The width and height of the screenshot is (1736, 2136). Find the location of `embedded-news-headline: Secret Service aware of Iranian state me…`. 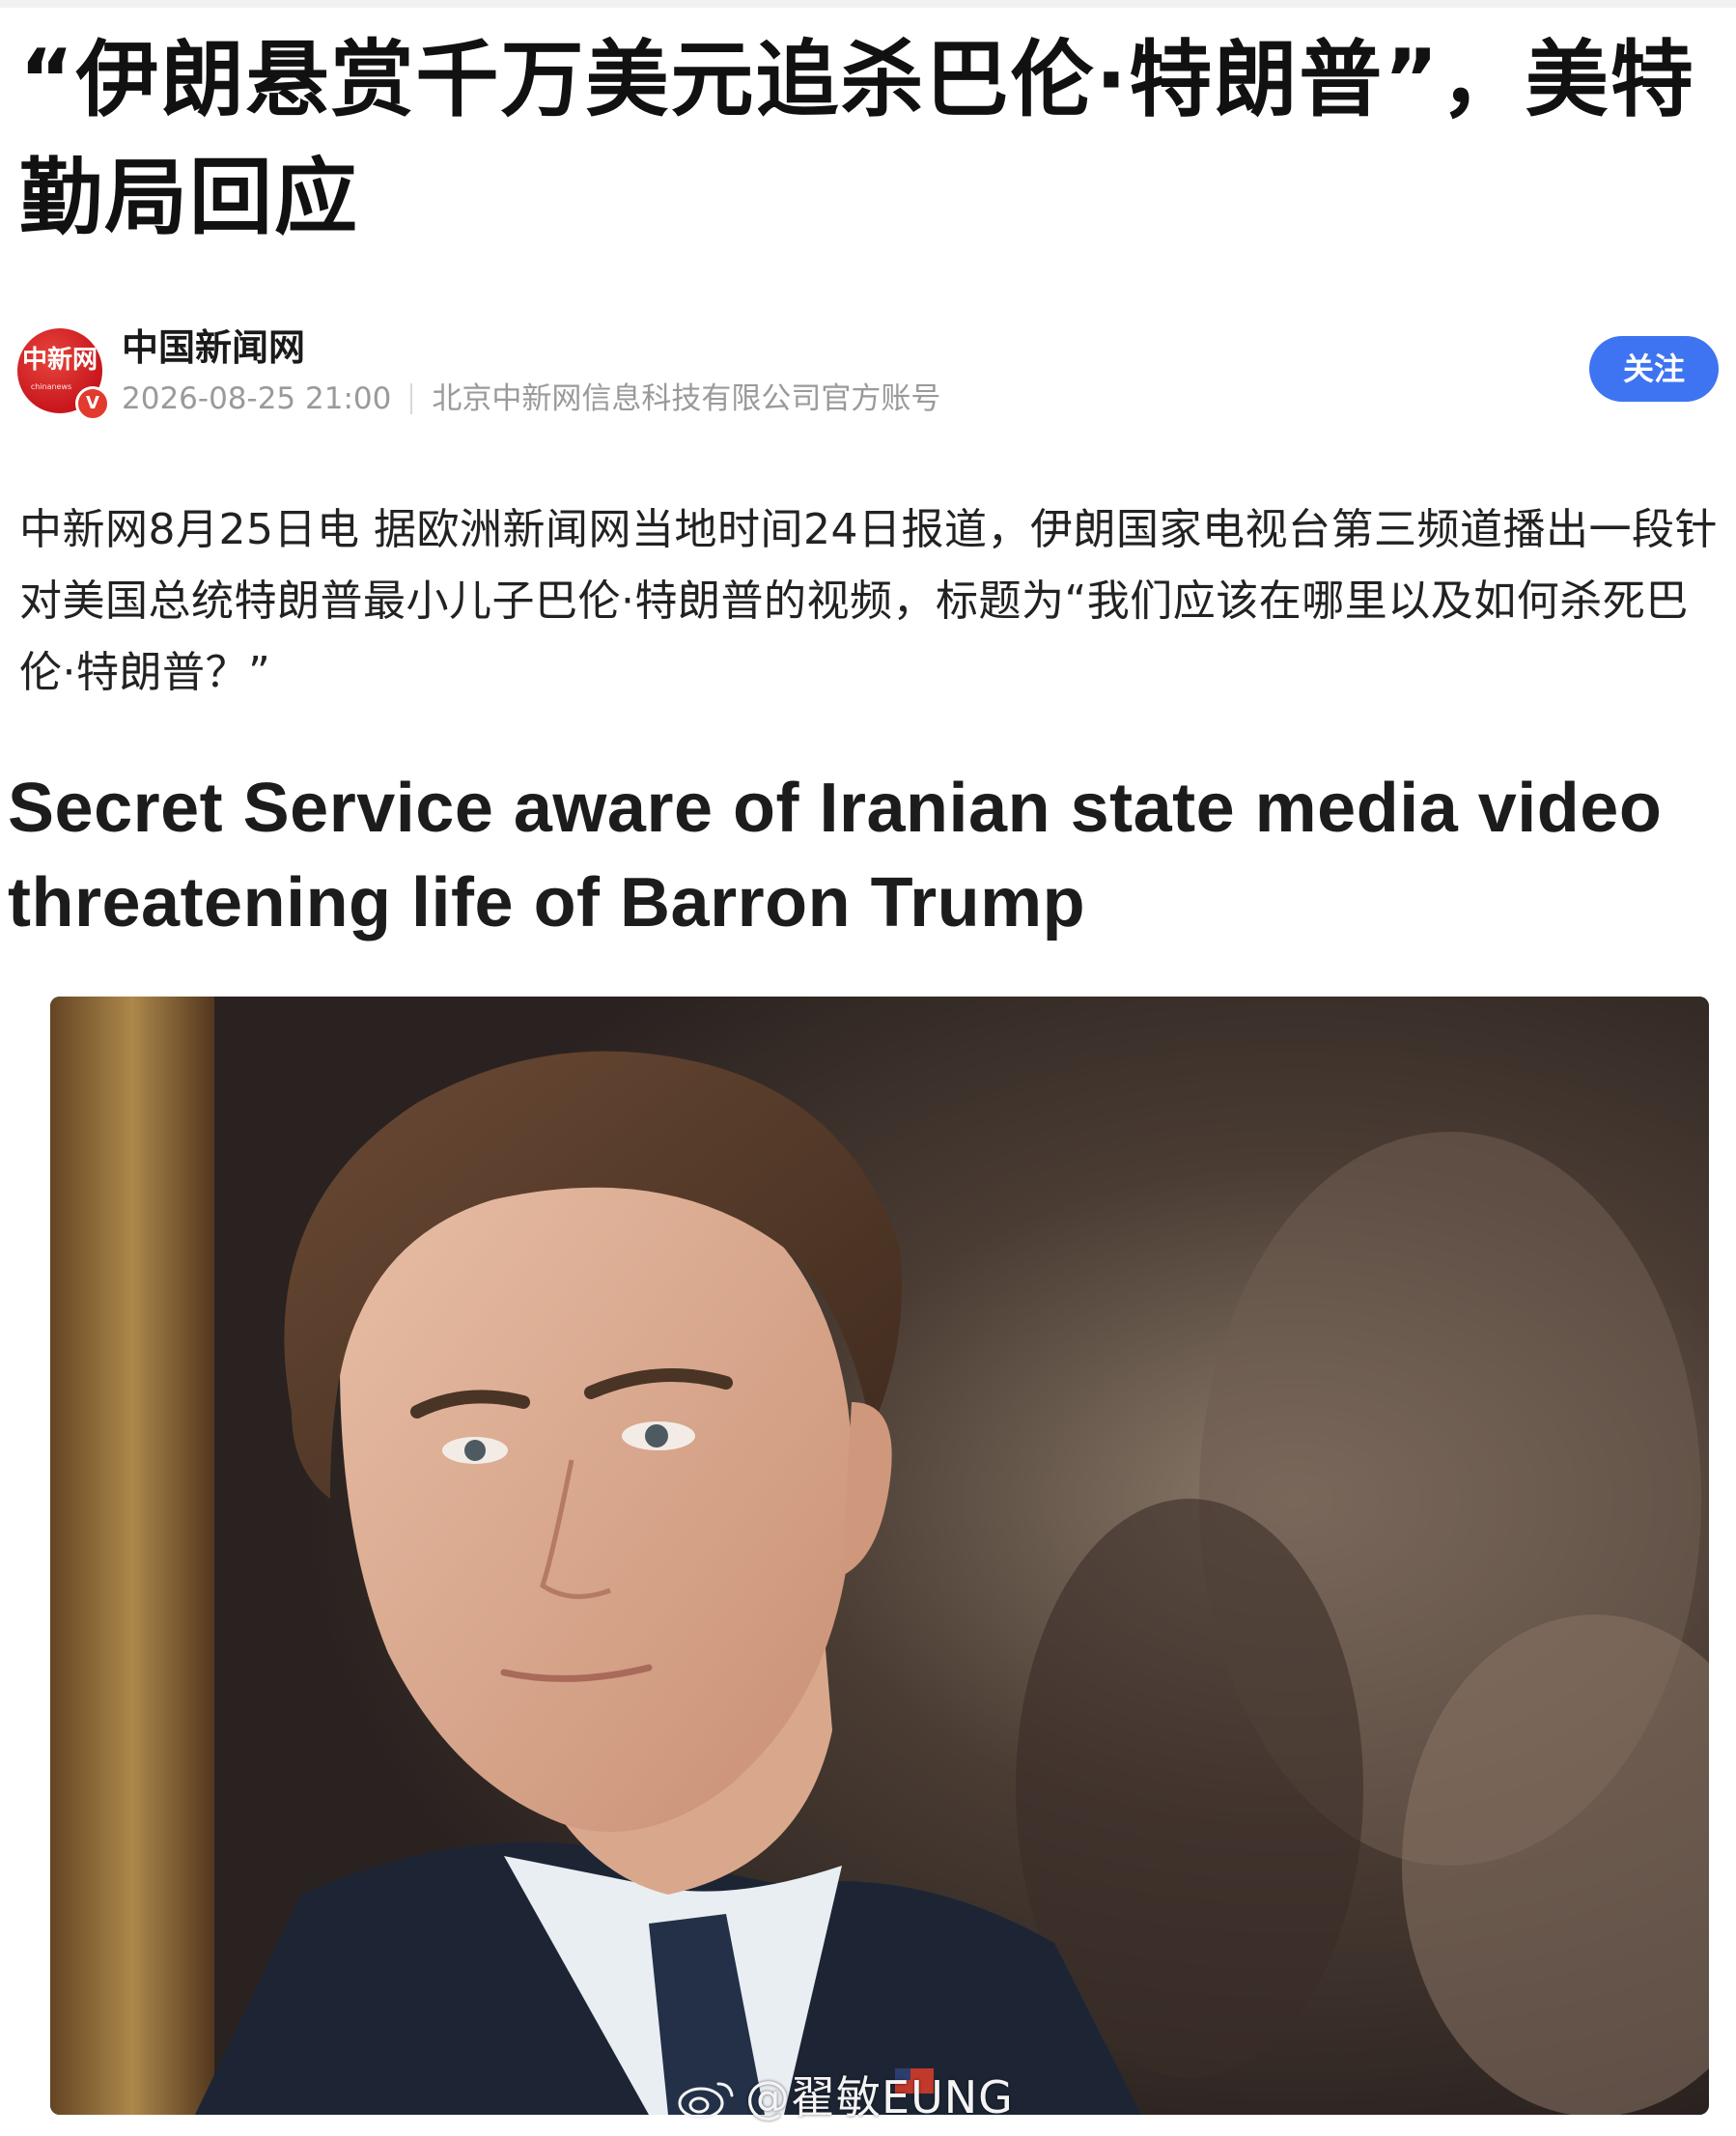

embedded-news-headline: Secret Service aware of Iranian state me… is located at coordinates (836, 856).